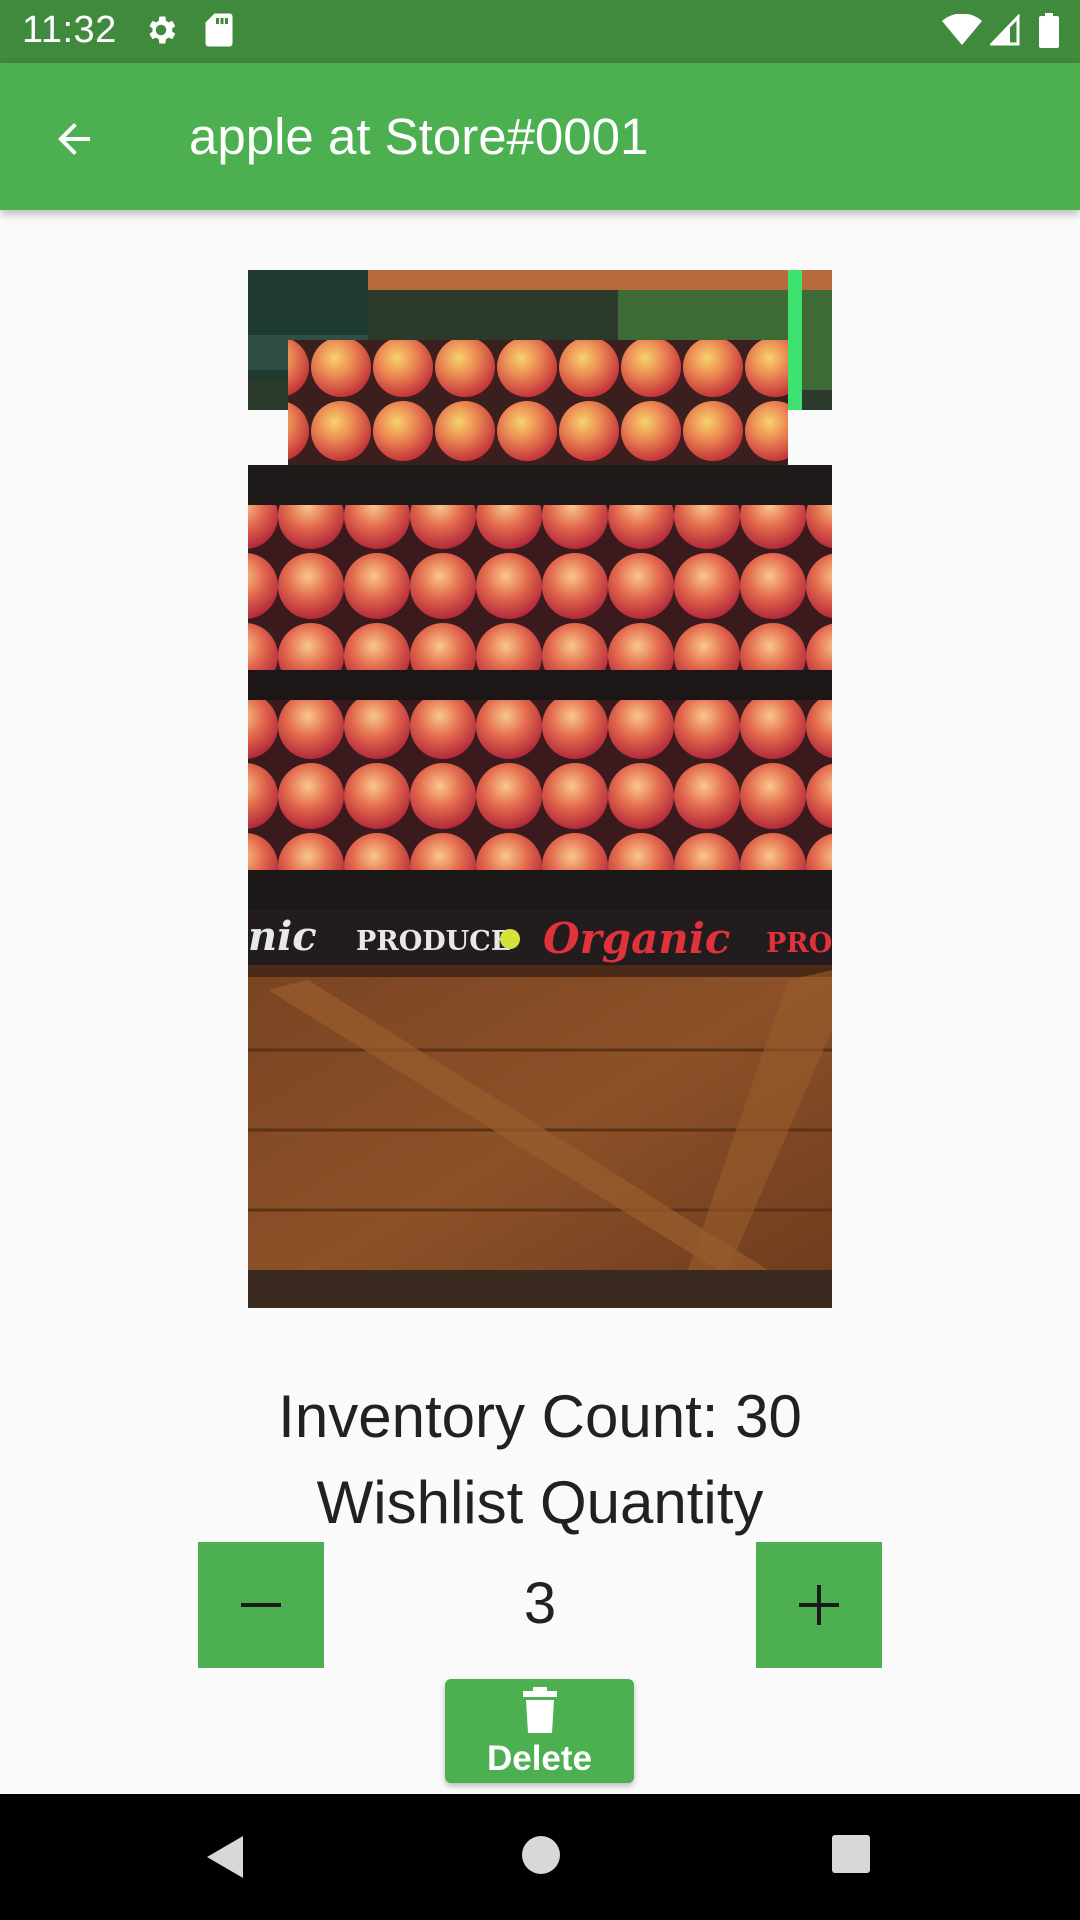 This screenshot has height=1920, width=1080. I want to click on minus-icon, so click(261, 1605).